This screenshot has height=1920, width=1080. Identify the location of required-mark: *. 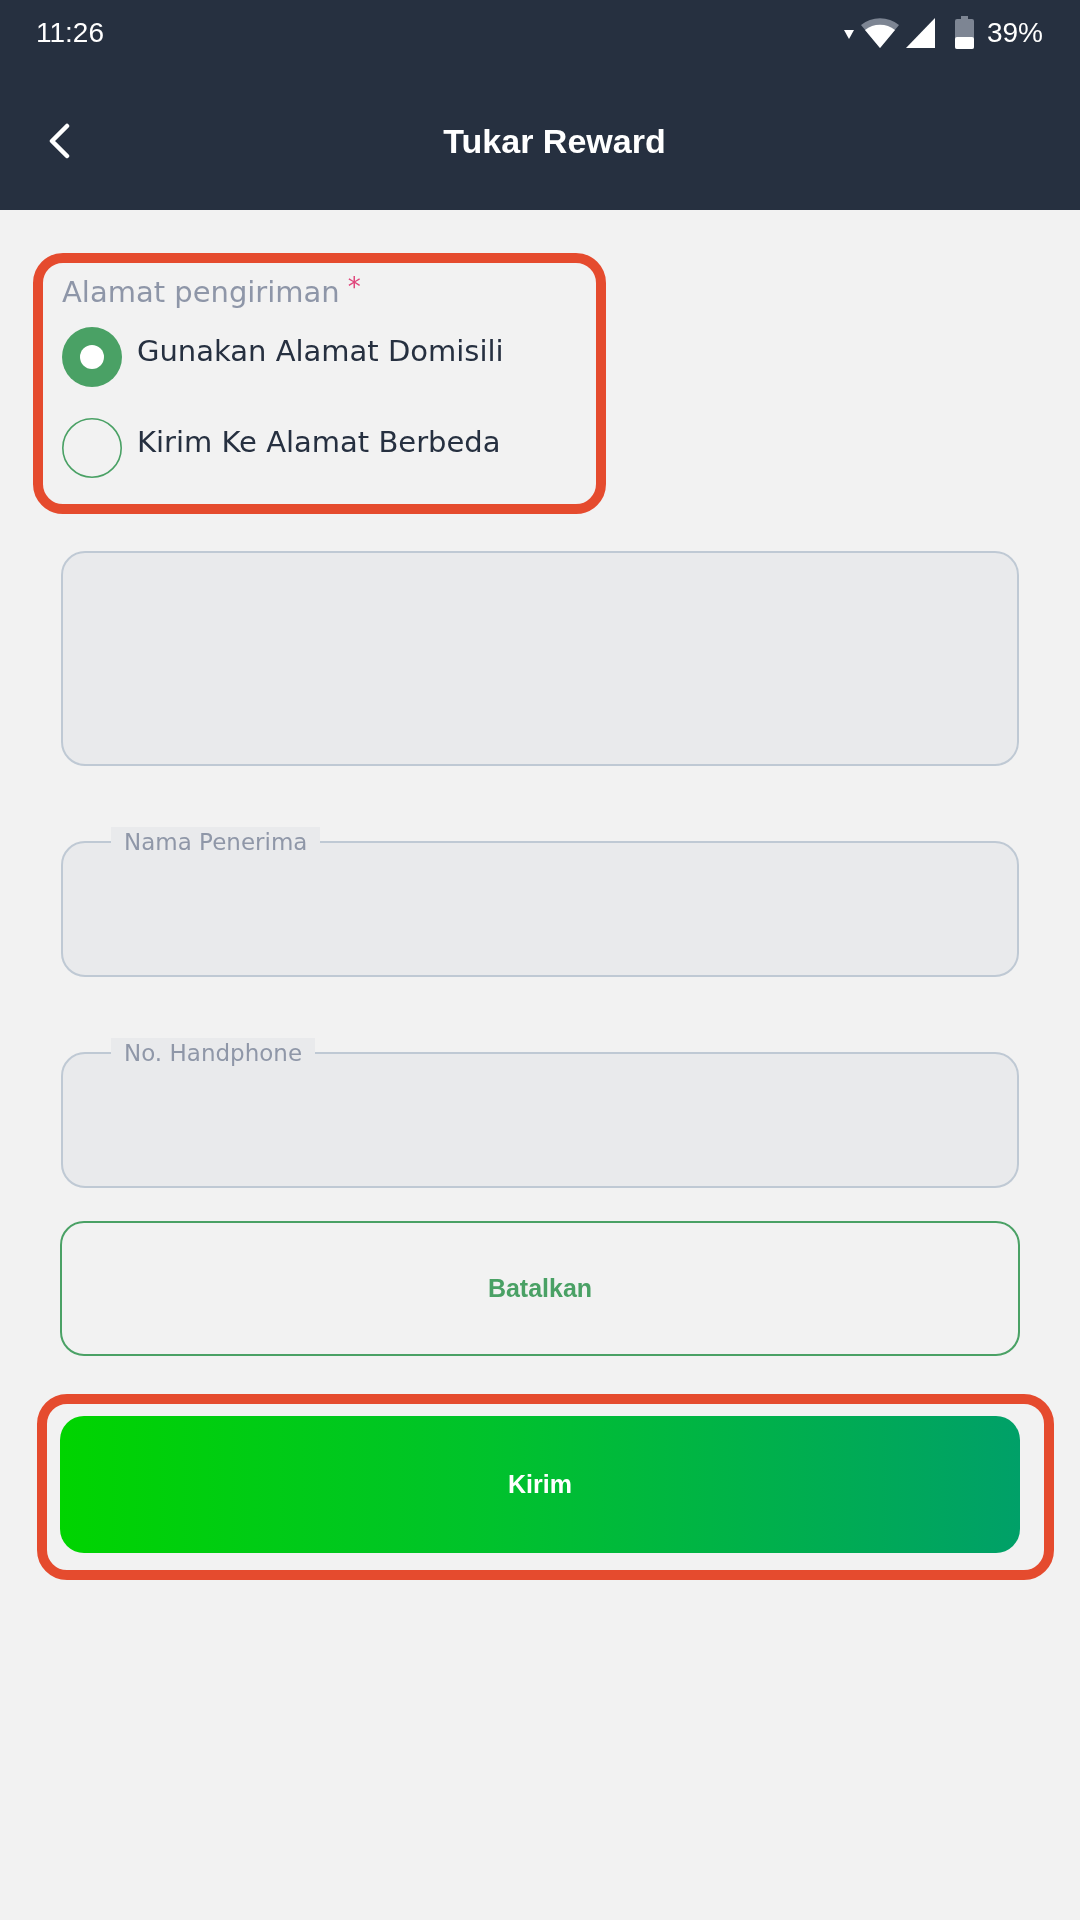
(354, 287).